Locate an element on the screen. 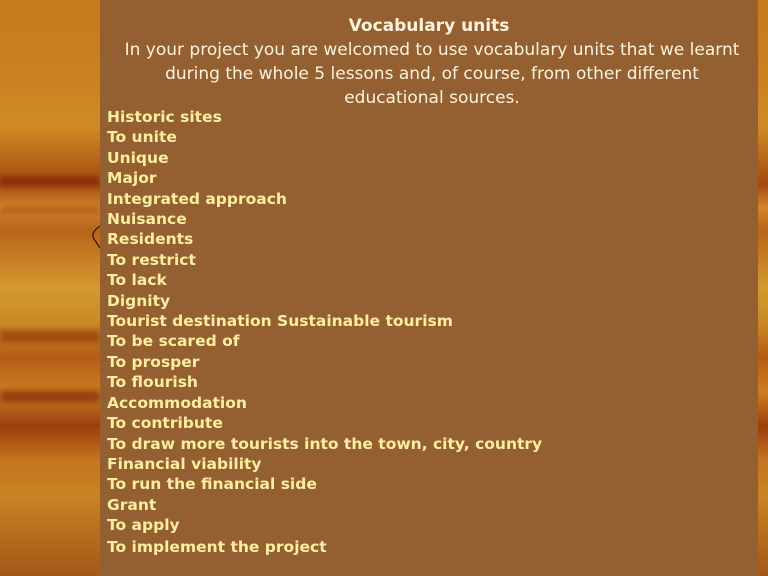 This screenshot has width=768, height=576. vocabulary-item: To prosper is located at coordinates (153, 361).